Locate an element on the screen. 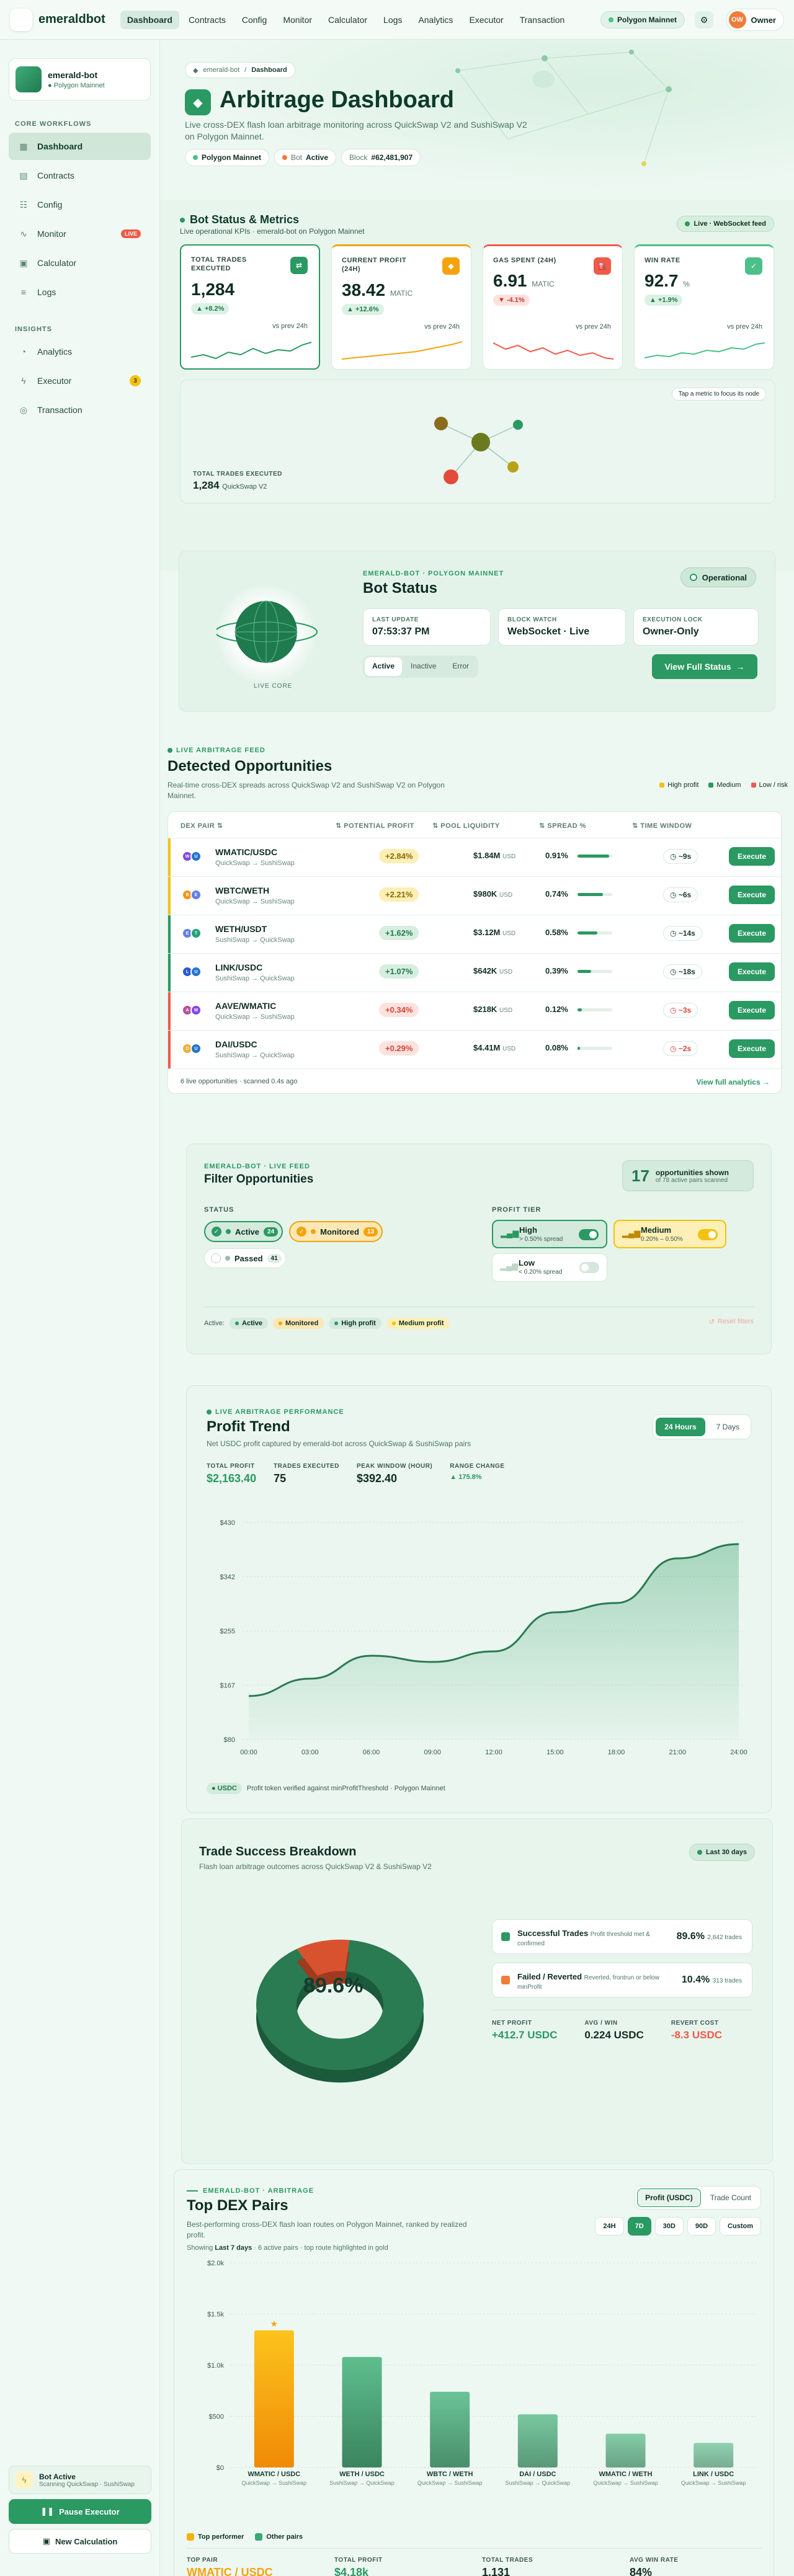 This screenshot has height=2576, width=794. profit-trend-eyebrow: LIVE ARBITRAGE PERFORMANCE is located at coordinates (280, 1412).